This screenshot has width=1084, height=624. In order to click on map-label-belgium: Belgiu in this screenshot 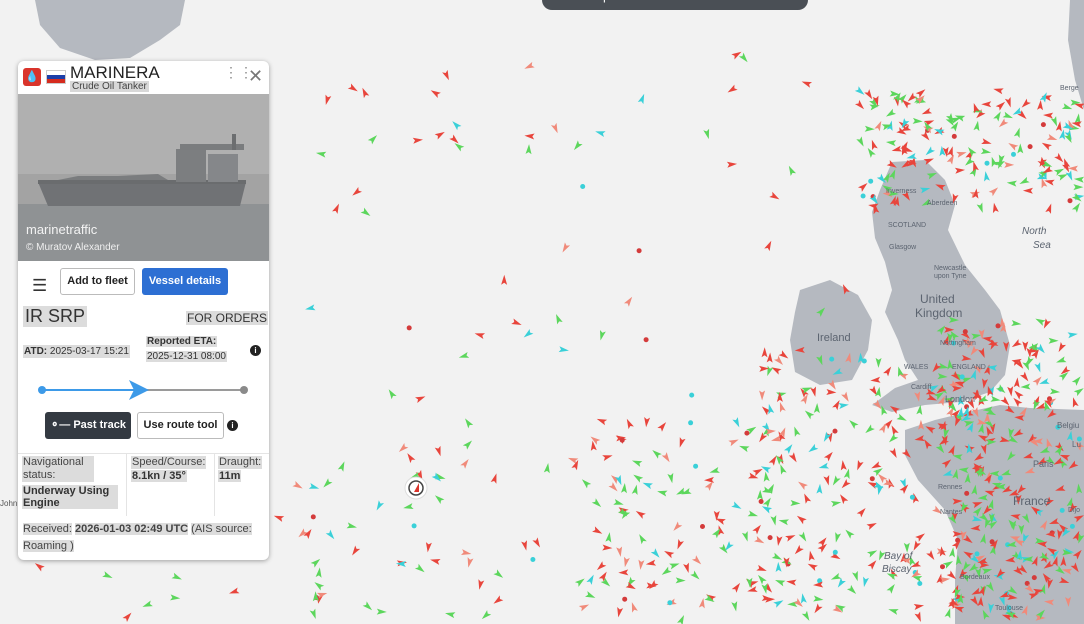, I will do `click(1068, 425)`.